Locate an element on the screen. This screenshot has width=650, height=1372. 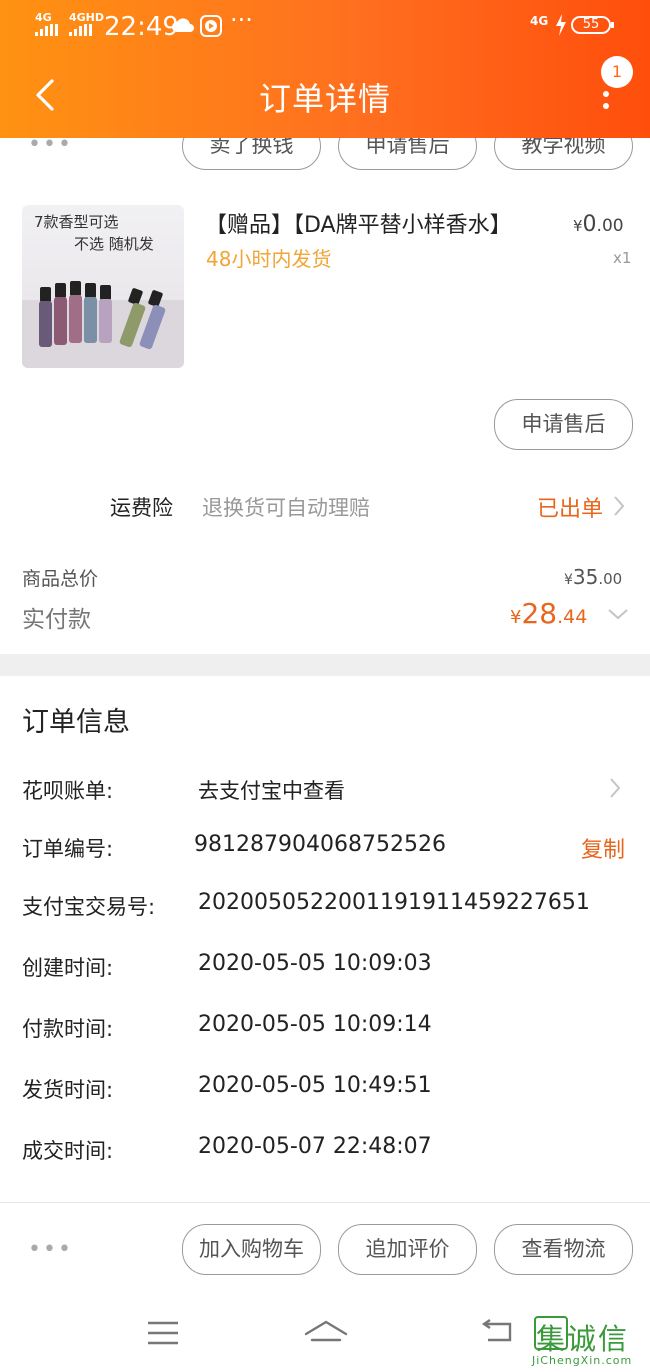
paid-symbol: ¥ is located at coordinates (516, 617).